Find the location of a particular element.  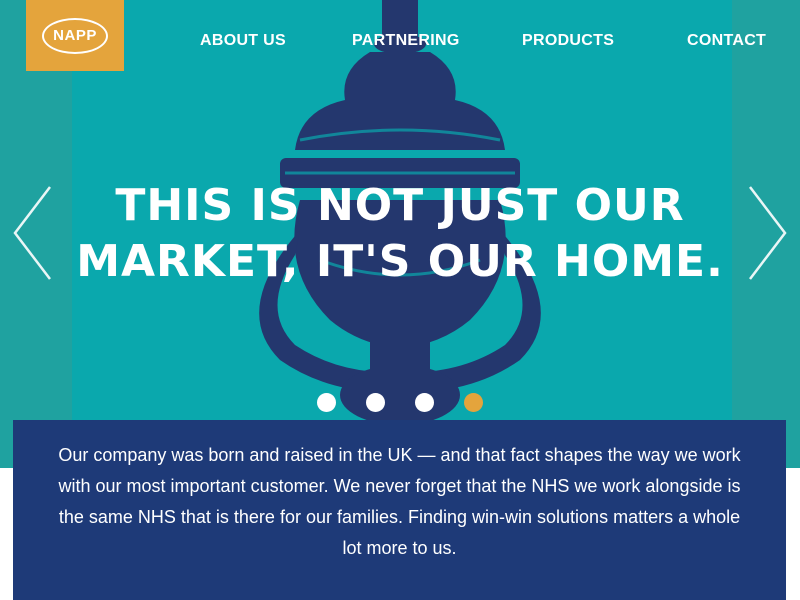

slide-indicator is located at coordinates (400, 403).